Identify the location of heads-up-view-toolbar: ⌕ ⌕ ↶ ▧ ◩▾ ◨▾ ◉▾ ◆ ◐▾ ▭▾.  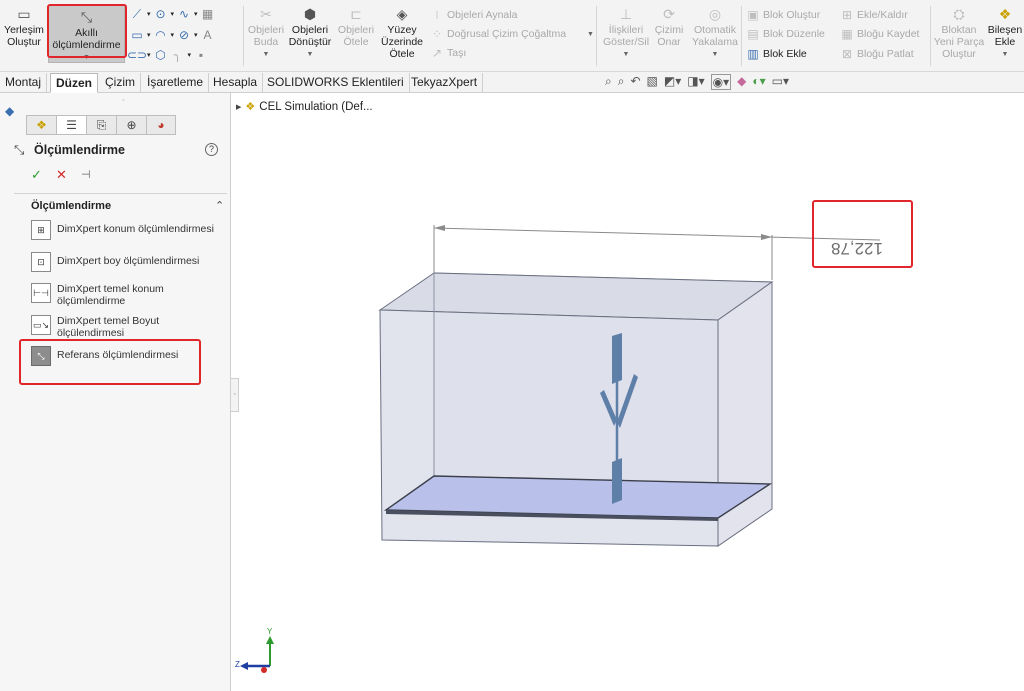
(697, 82).